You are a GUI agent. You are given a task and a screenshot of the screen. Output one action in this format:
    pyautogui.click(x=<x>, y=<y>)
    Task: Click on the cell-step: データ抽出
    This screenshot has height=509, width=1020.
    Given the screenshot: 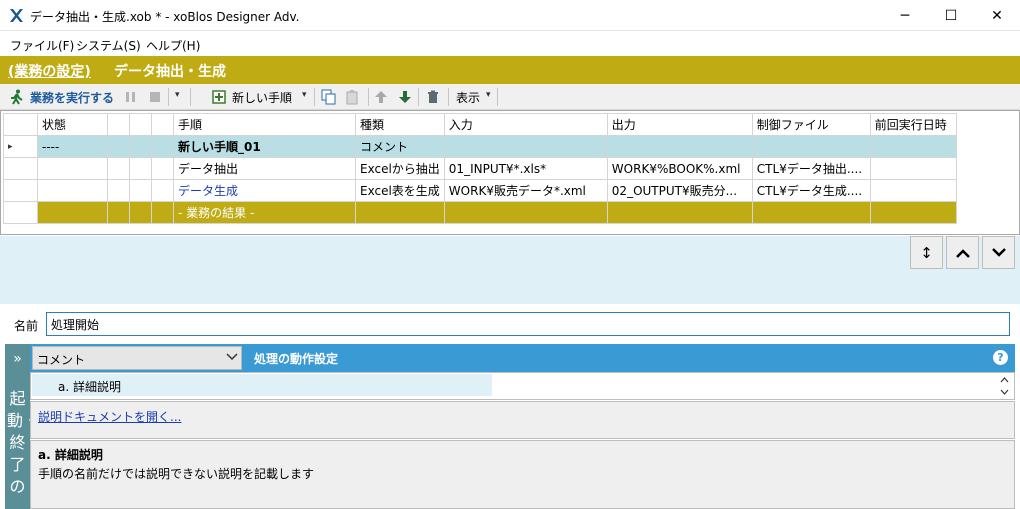 What is the action you would take?
    pyautogui.click(x=264, y=168)
    